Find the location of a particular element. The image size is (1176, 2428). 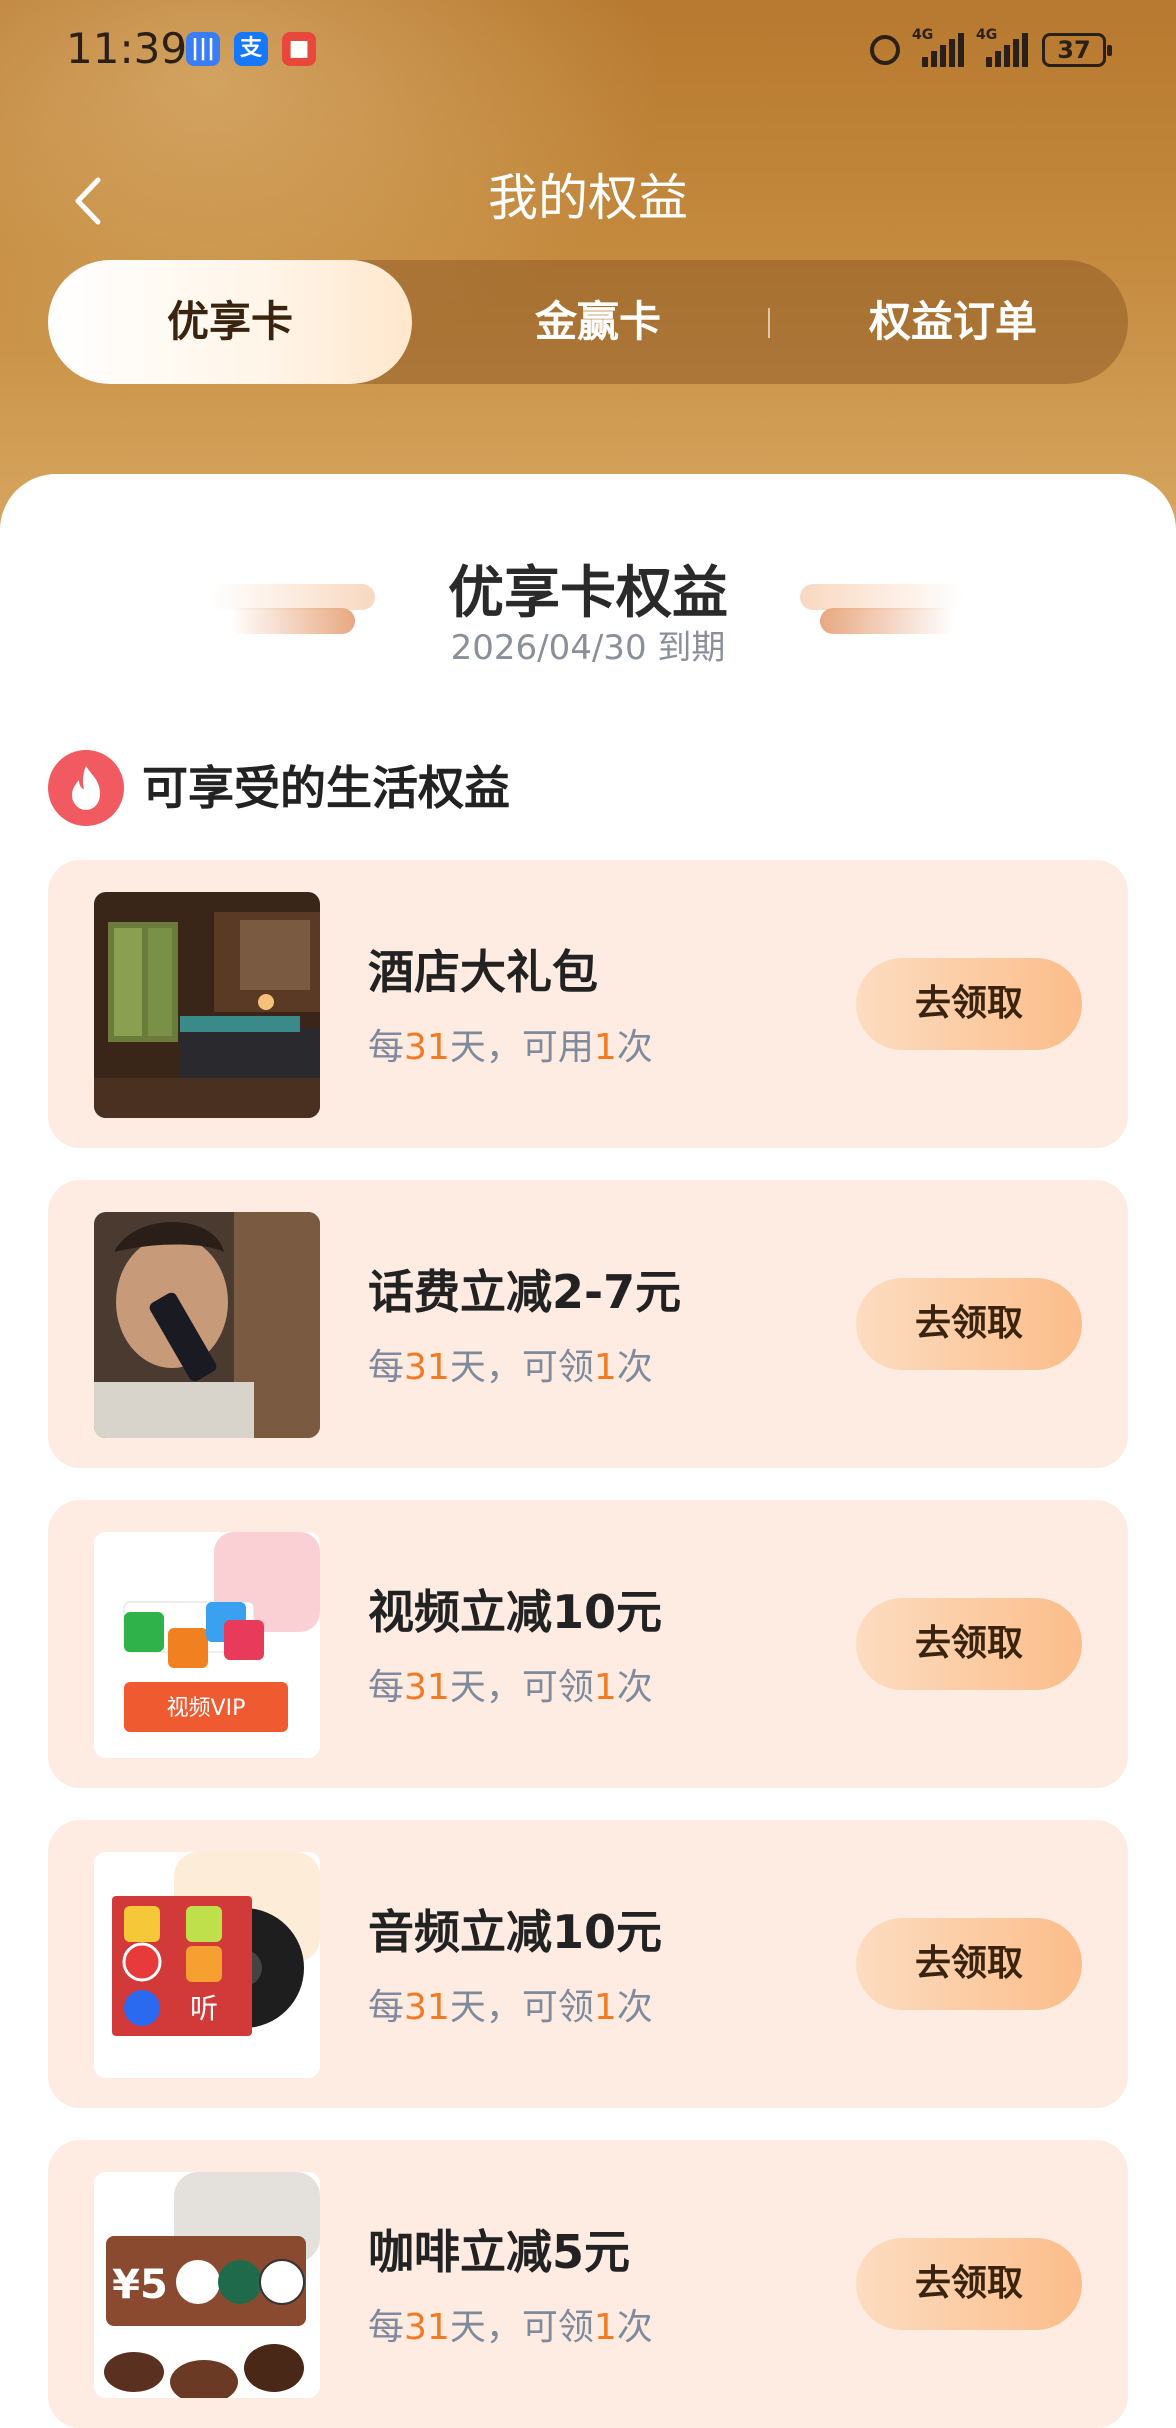

tab-jinying-card: 金赢卡 is located at coordinates (598, 322).